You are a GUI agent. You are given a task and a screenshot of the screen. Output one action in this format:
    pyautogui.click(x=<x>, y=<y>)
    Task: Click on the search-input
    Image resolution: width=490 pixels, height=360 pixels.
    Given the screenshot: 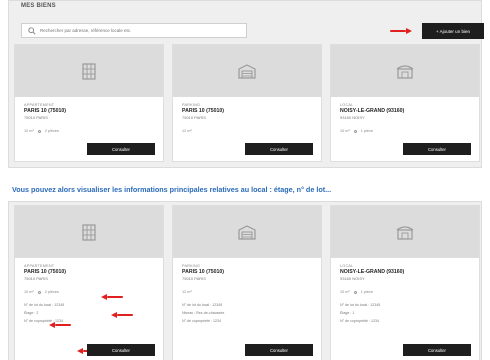 What is the action you would take?
    pyautogui.click(x=140, y=30)
    